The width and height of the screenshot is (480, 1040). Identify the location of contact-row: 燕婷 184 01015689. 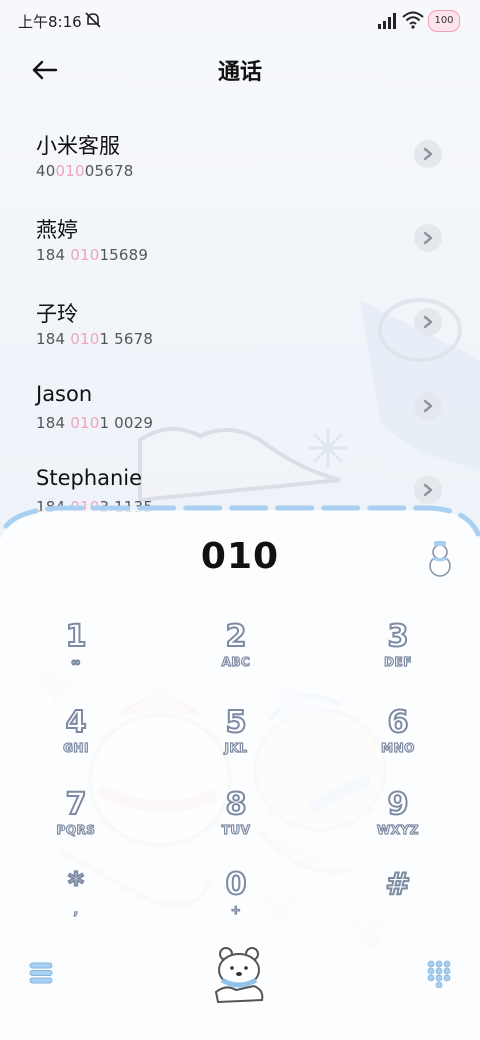
(240, 246).